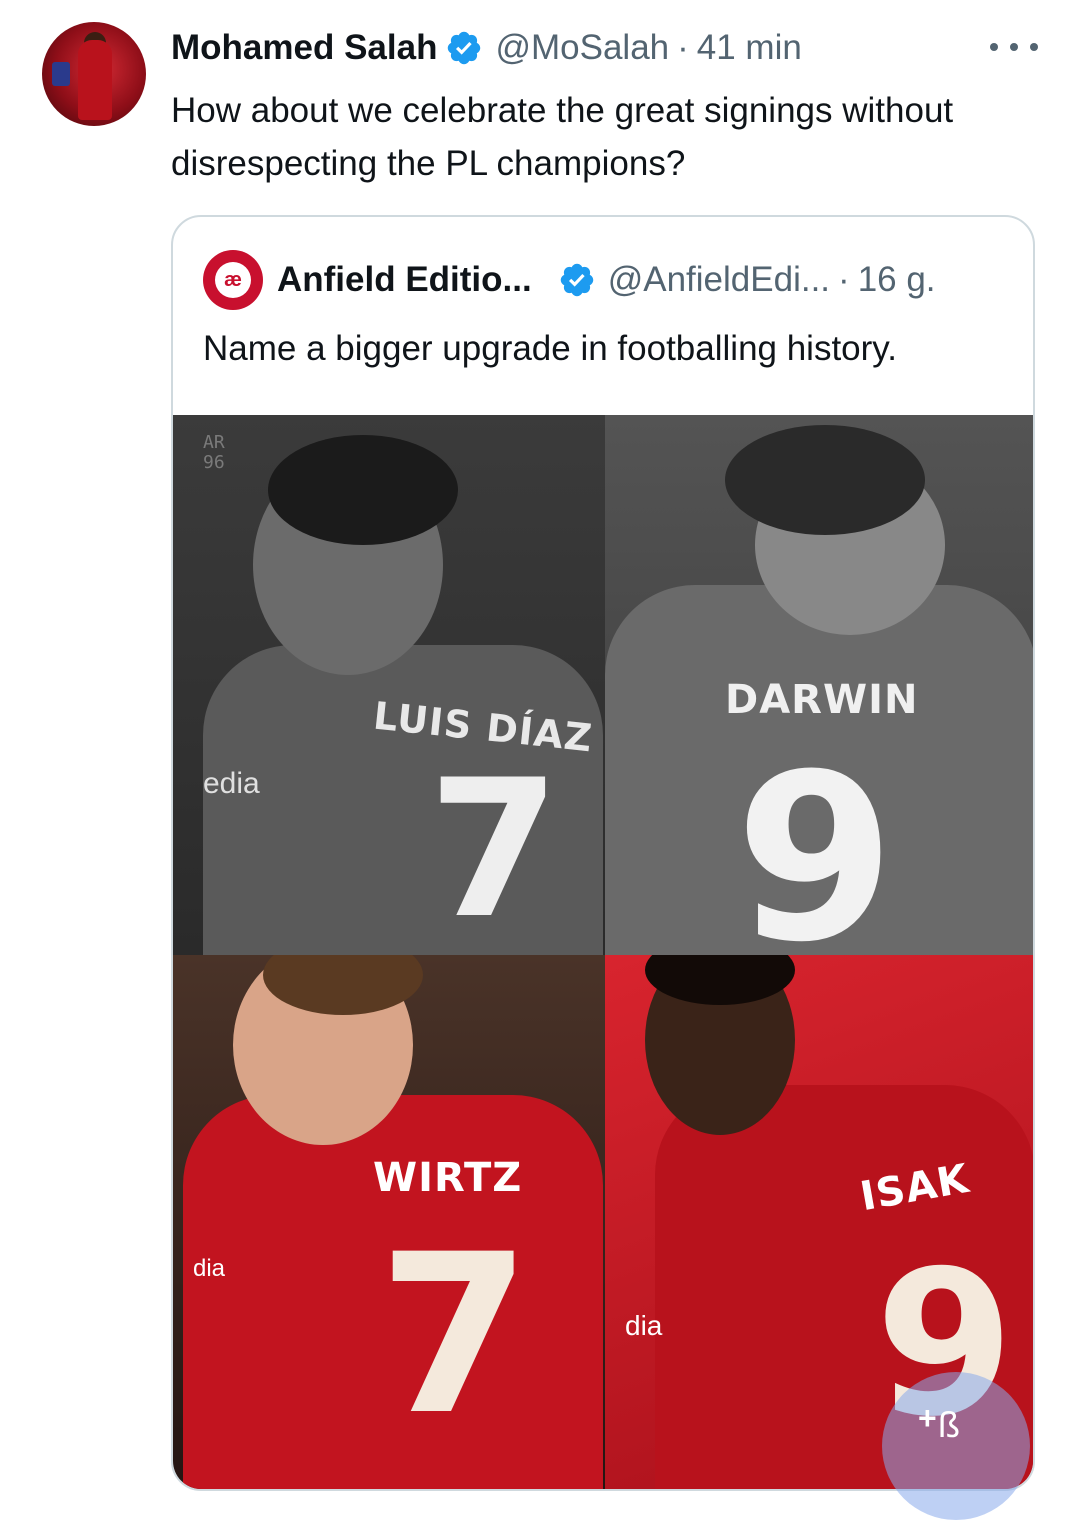  I want to click on image-panel-darwin: DARWIN 9, so click(819, 685).